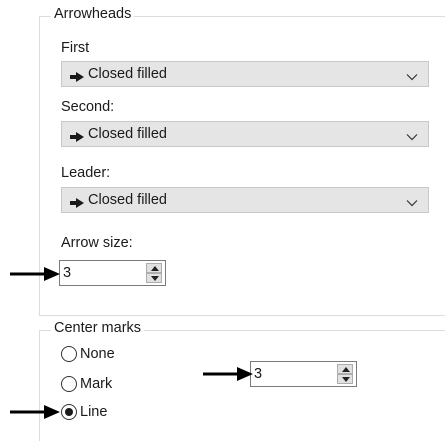 Image resolution: width=445 pixels, height=441 pixels. Describe the element at coordinates (245, 200) in the screenshot. I see `leader-arrowhead-dropdown: Closed filled` at that location.